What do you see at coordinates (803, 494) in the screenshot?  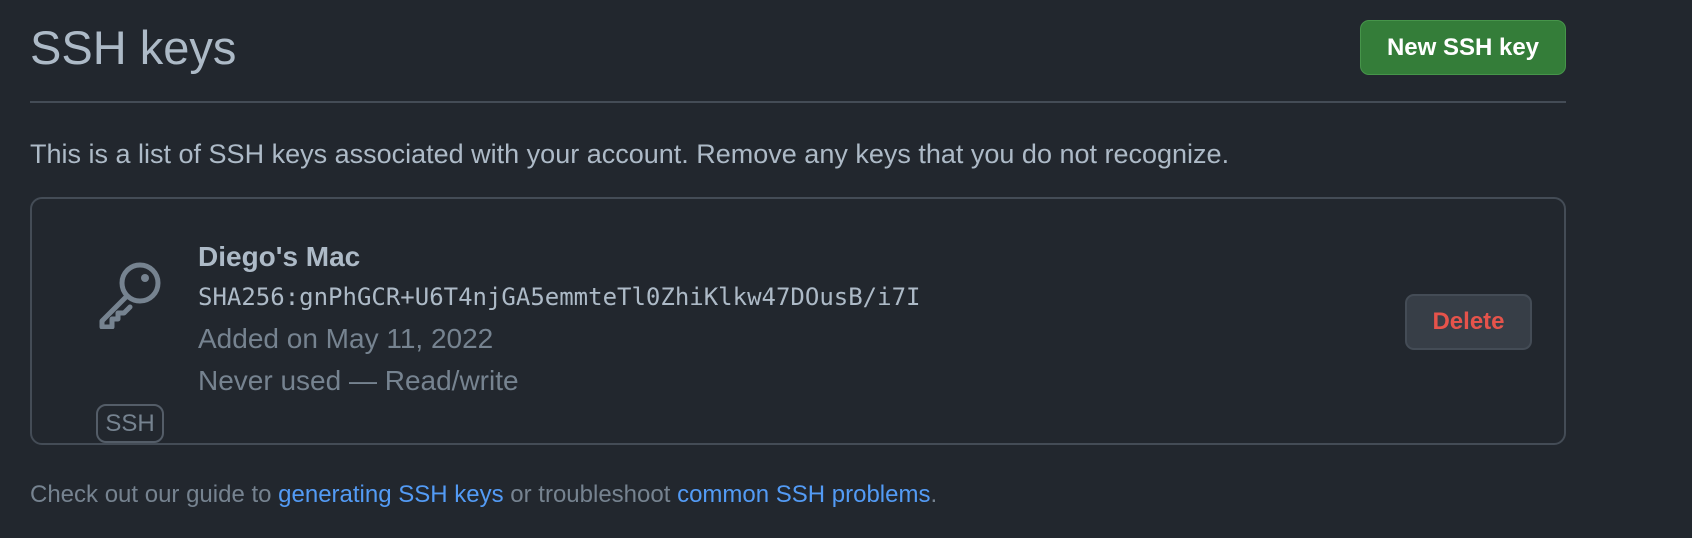 I see `common-ssh-problems-link: common SSH problems` at bounding box center [803, 494].